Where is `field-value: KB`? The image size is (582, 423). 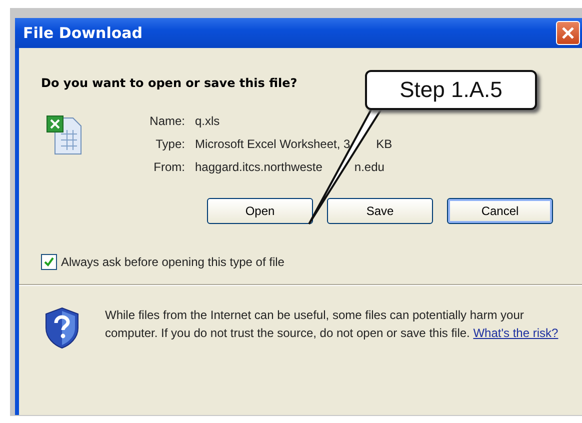 field-value: KB is located at coordinates (384, 144).